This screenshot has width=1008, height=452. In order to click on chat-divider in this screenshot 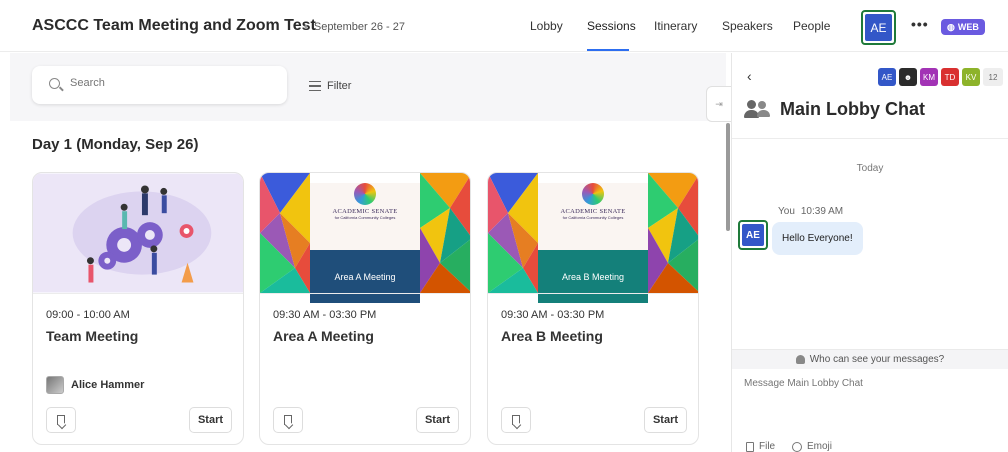, I will do `click(870, 138)`.